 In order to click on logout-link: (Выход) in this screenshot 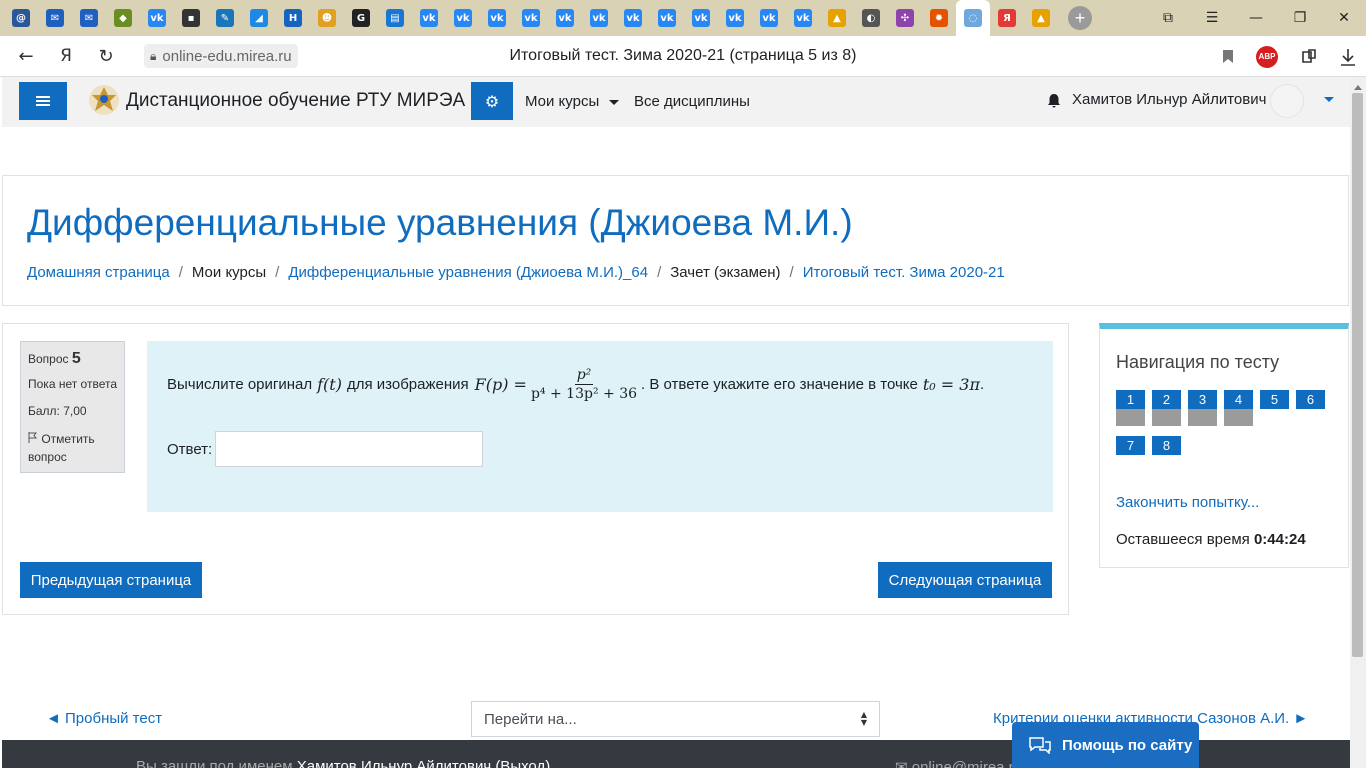, I will do `click(522, 763)`.